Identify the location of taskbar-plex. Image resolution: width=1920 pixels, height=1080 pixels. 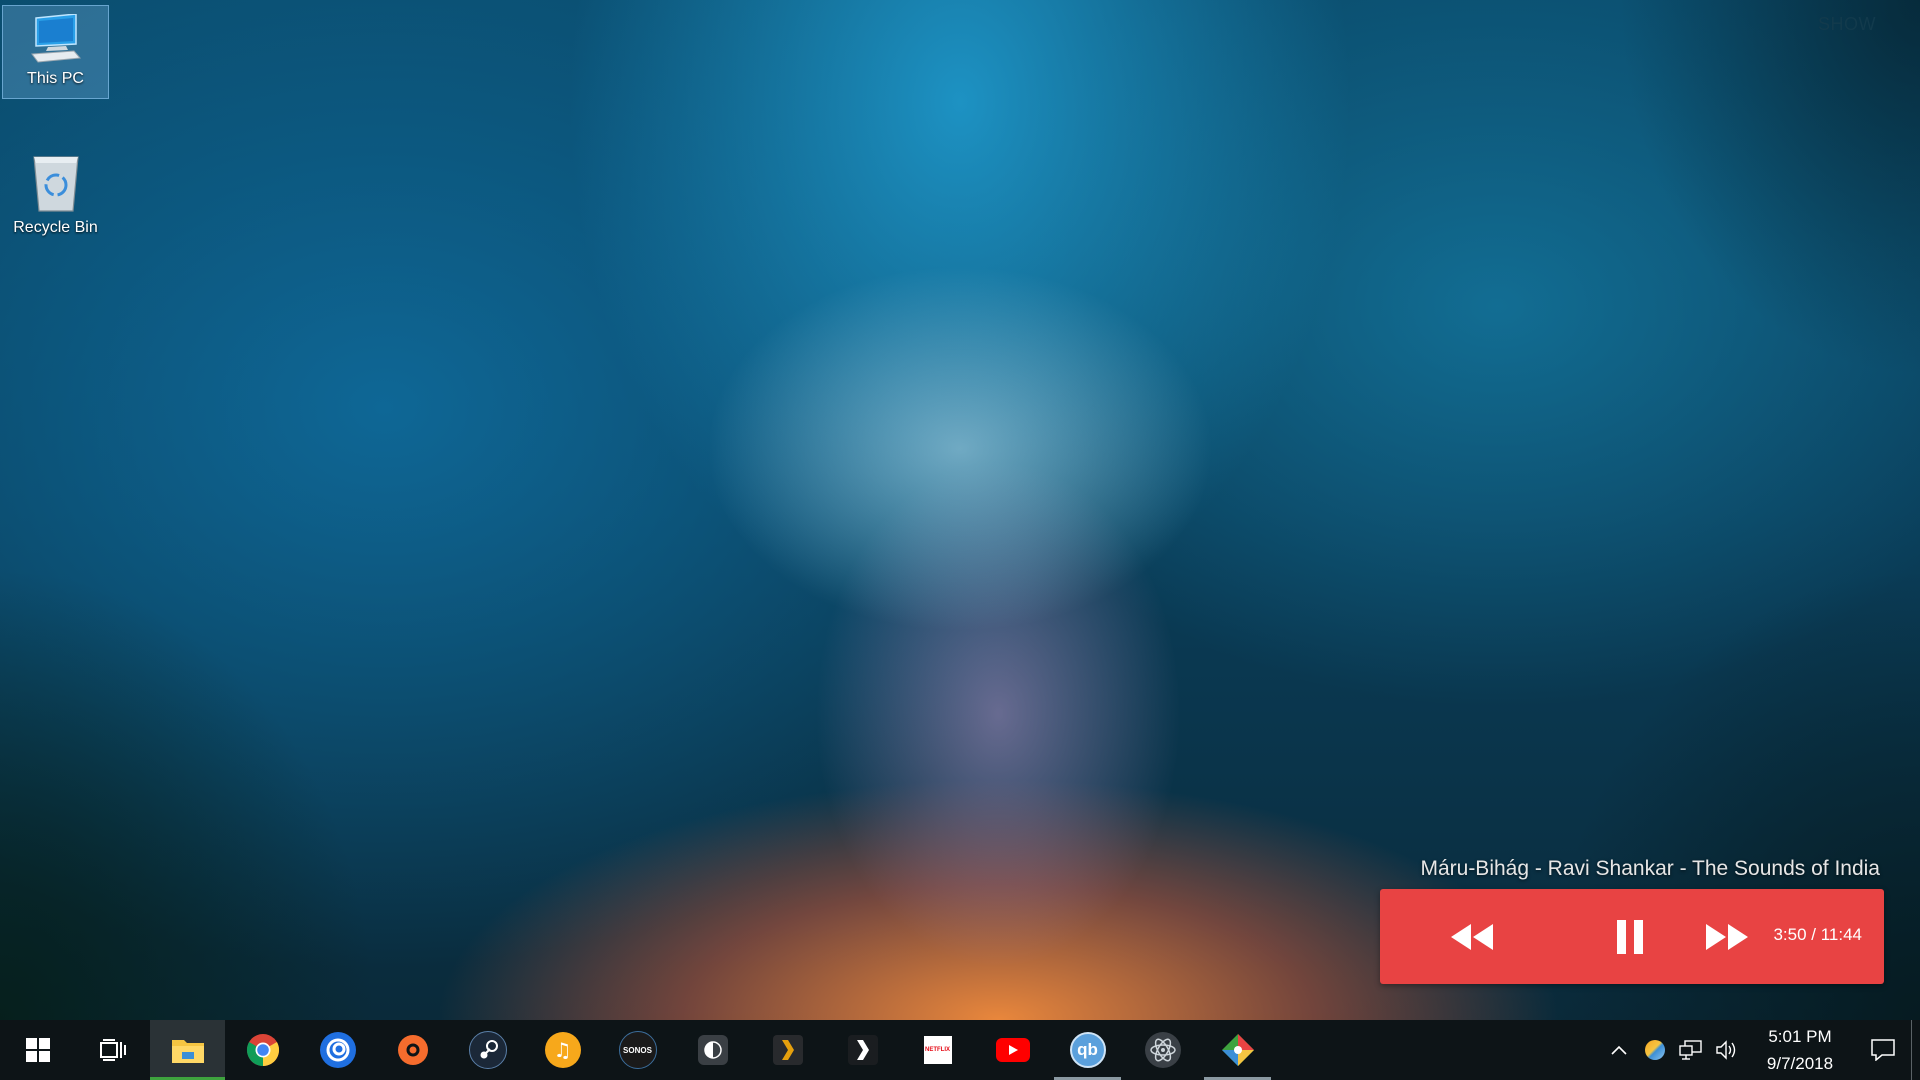
(787, 1050).